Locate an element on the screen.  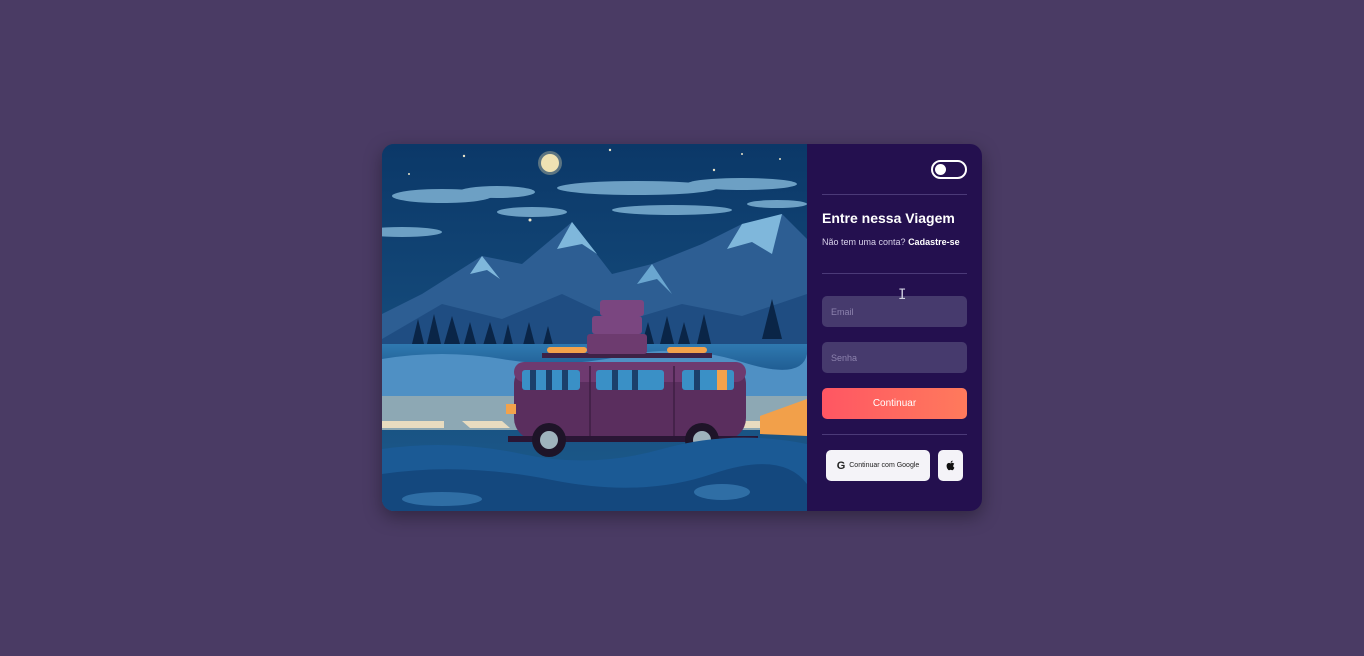
apple-signin-button is located at coordinates (950, 465).